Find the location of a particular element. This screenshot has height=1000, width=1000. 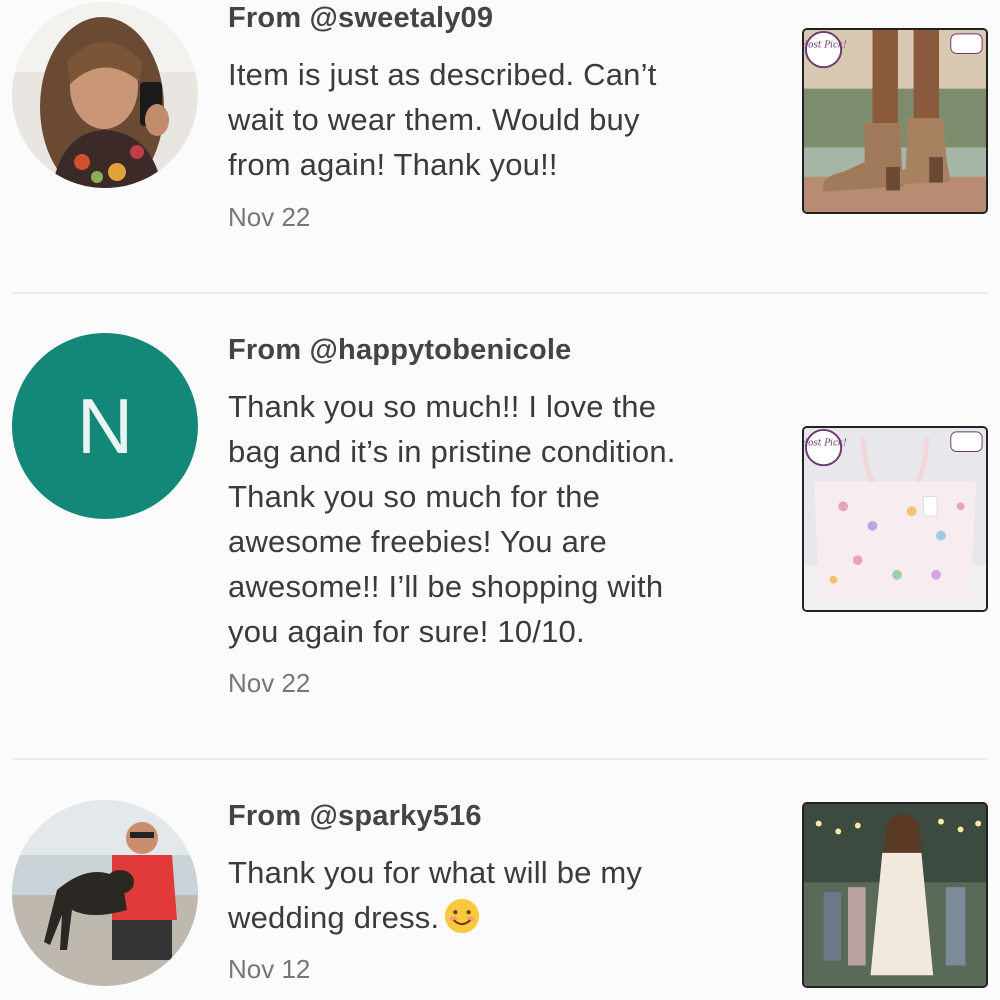

review-text-line: awesome freebies! You are is located at coordinates (417, 541).